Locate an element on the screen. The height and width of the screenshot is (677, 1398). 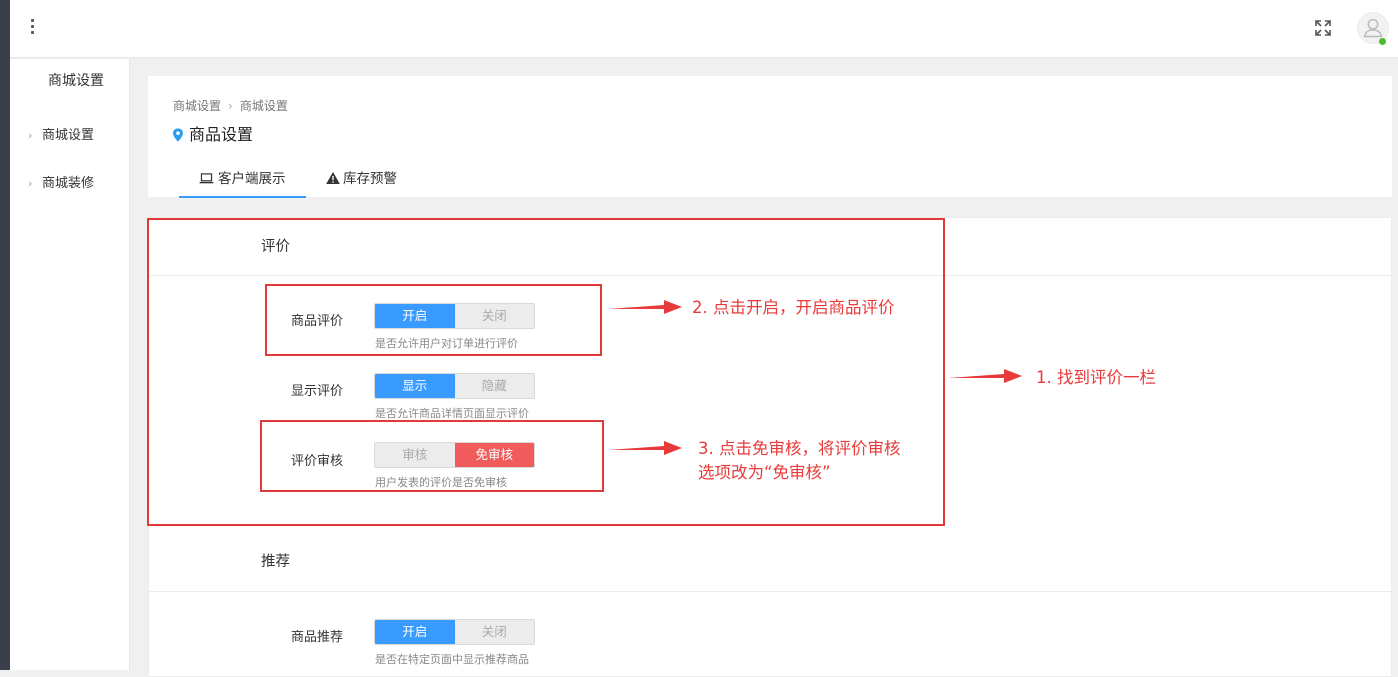
sidebar-item-mall-decoration: › 商城装修 is located at coordinates (61, 181).